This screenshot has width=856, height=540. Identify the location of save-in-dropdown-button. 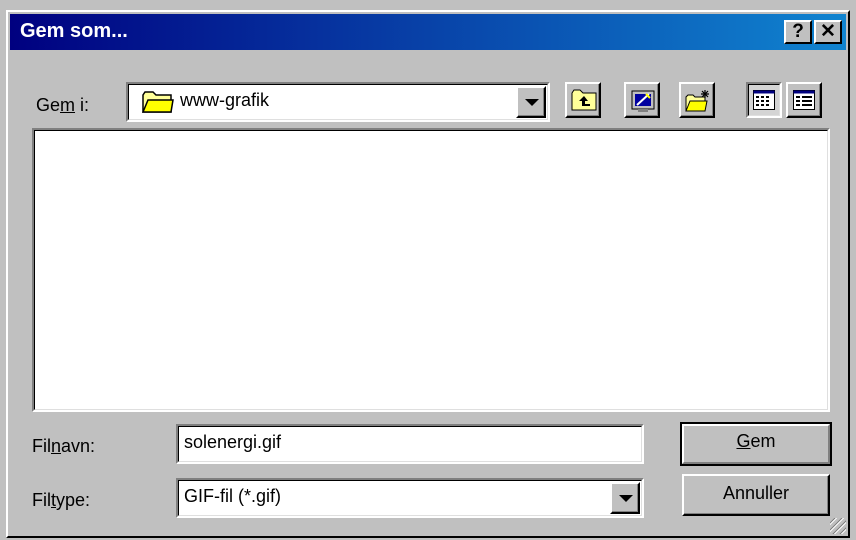
(531, 102).